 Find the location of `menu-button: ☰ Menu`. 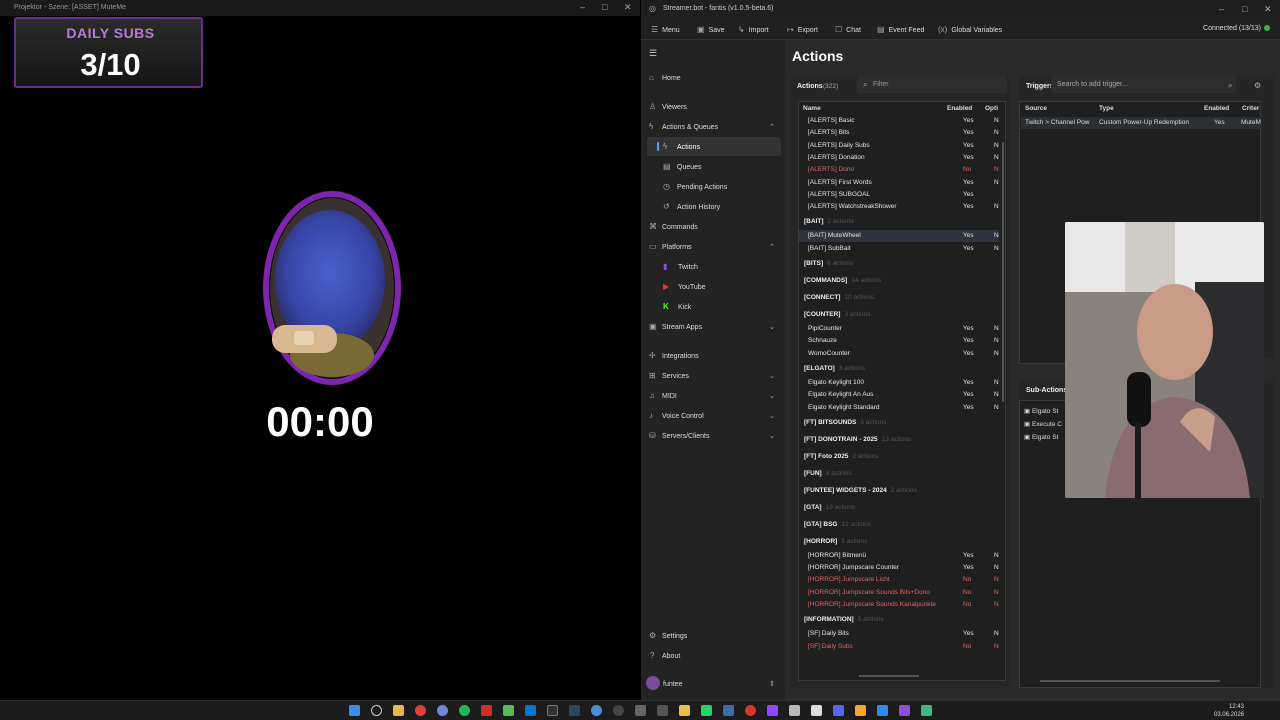

menu-button: ☰ Menu is located at coordinates (665, 29).